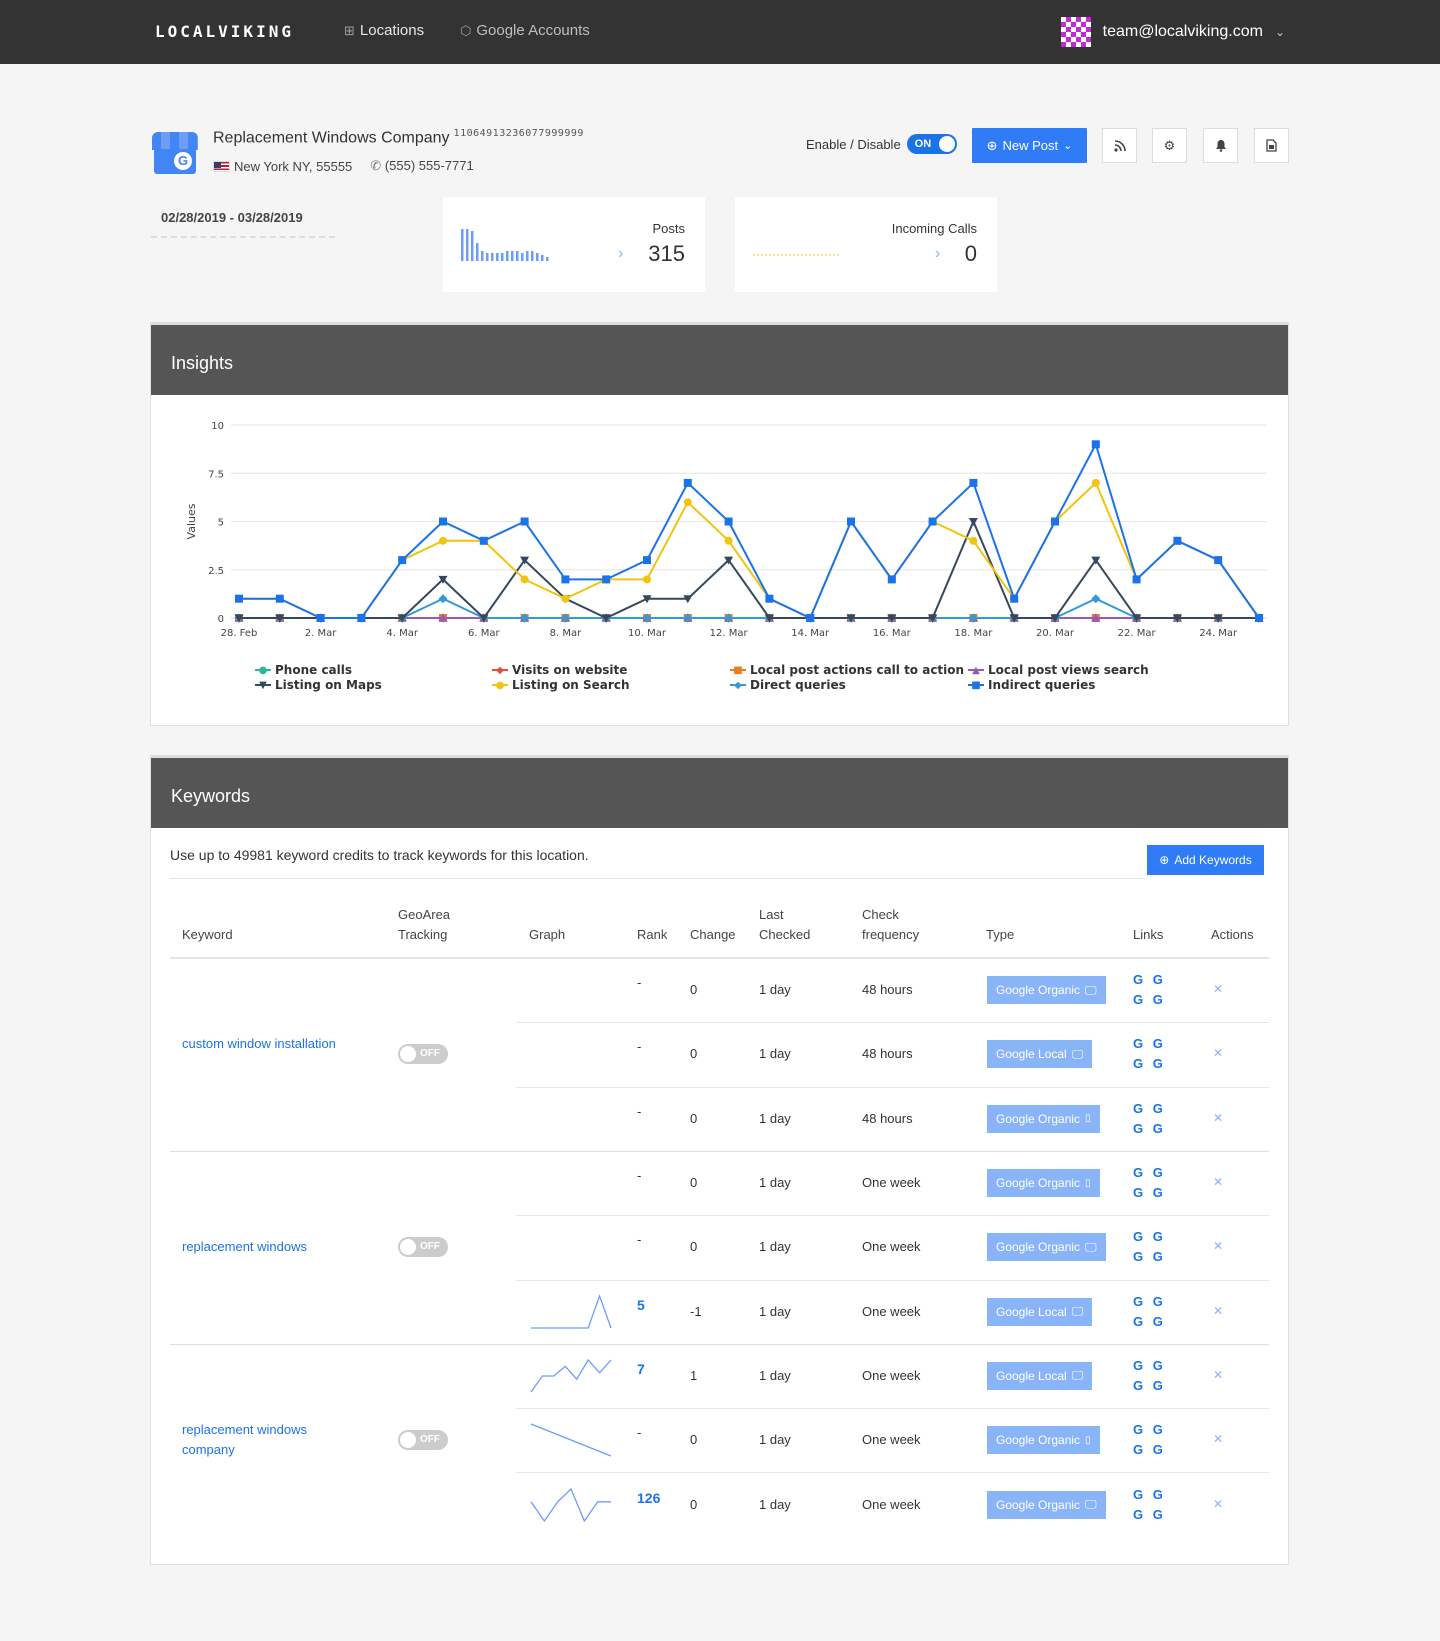  Describe the element at coordinates (1031, 685) in the screenshot. I see `legend-item: ■ Indirect queries` at that location.